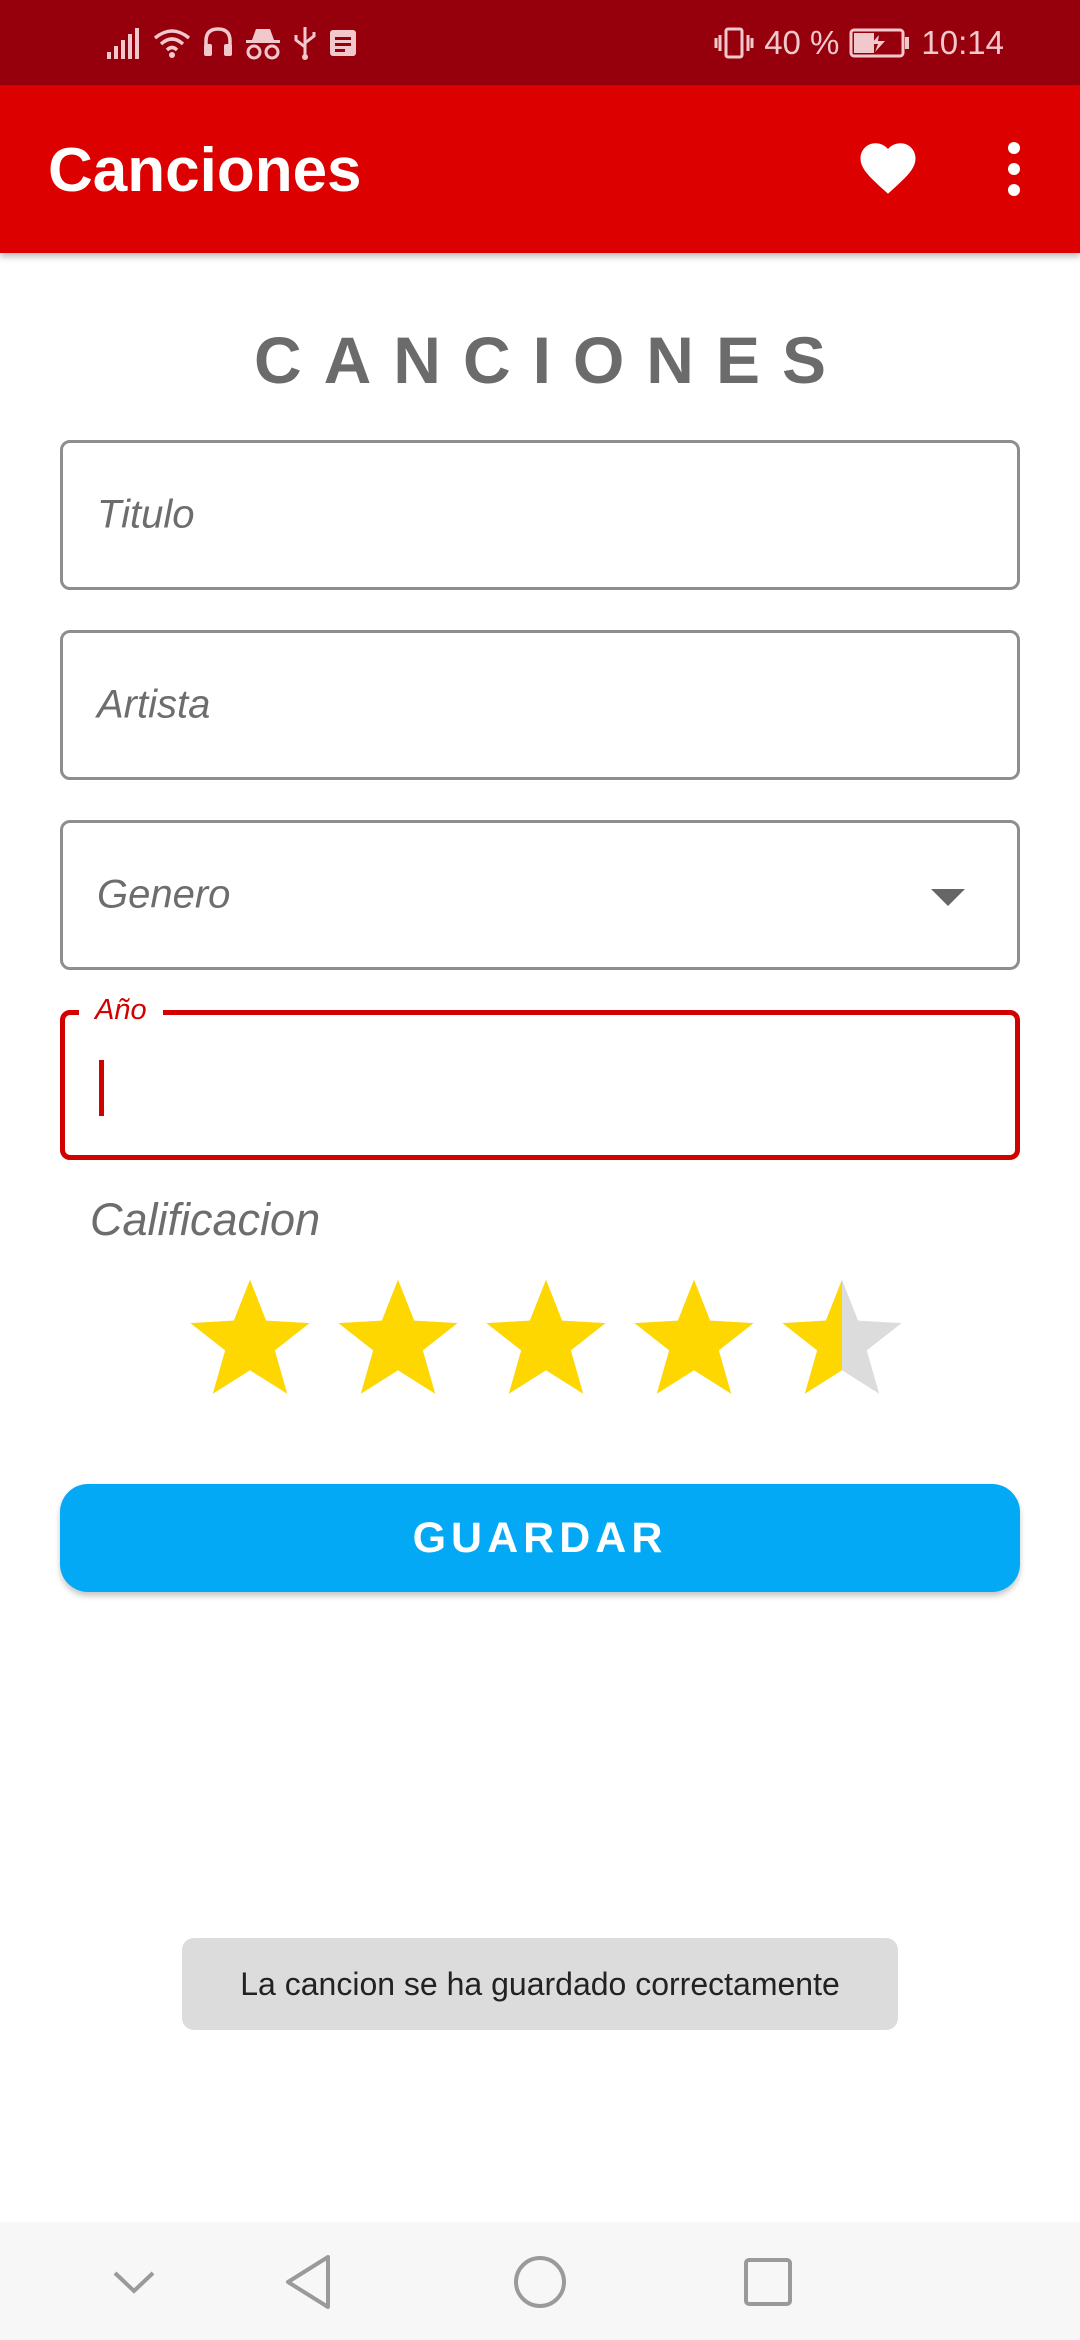 This screenshot has width=1080, height=2340. I want to click on vibrate-icon, so click(734, 43).